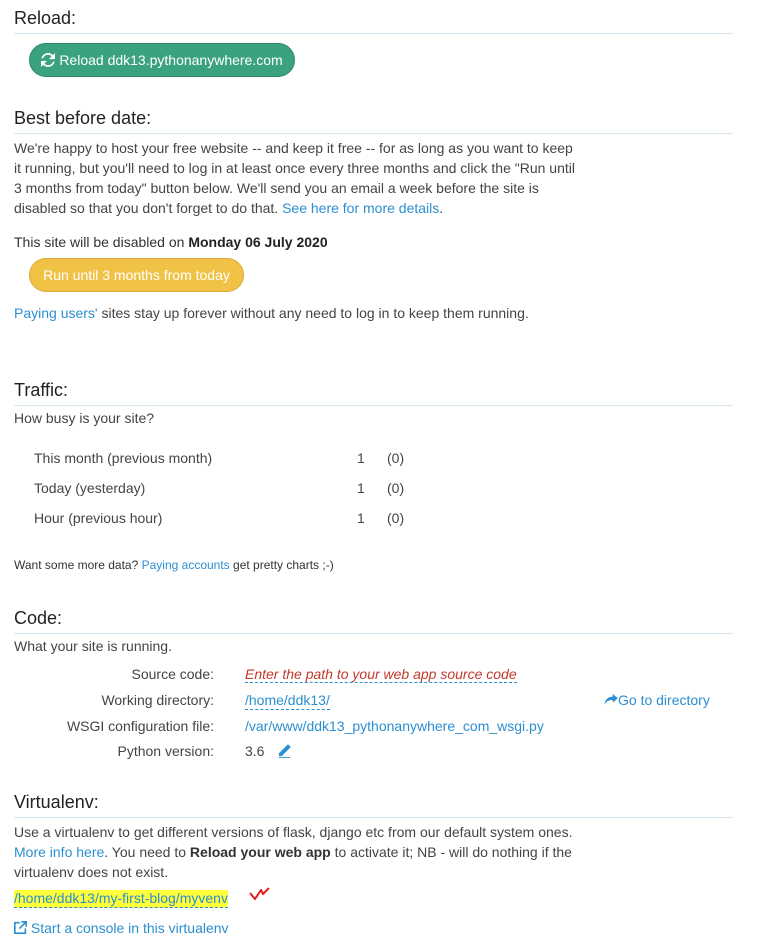  What do you see at coordinates (373, 805) in the screenshot?
I see `virtualenv-heading: Virtualenv:` at bounding box center [373, 805].